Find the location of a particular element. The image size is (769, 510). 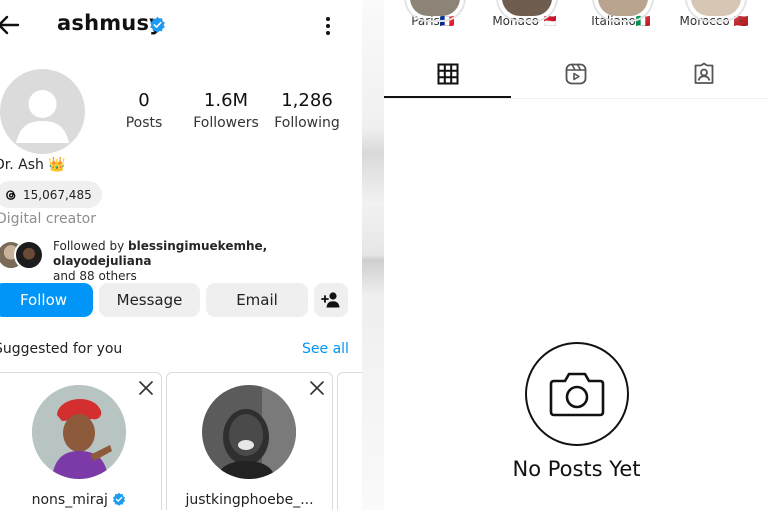

profile-tabs is located at coordinates (576, 74).